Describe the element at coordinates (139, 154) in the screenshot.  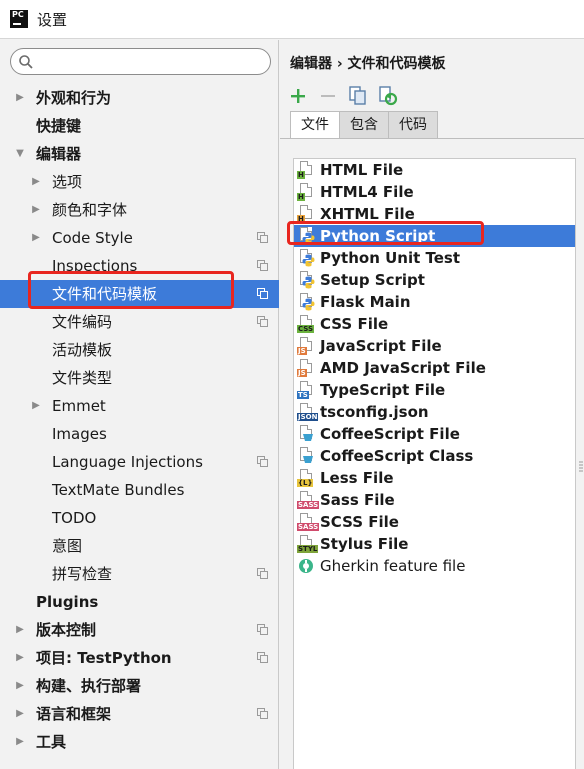
I see `sidebar-item-2: ▼ 编辑器` at that location.